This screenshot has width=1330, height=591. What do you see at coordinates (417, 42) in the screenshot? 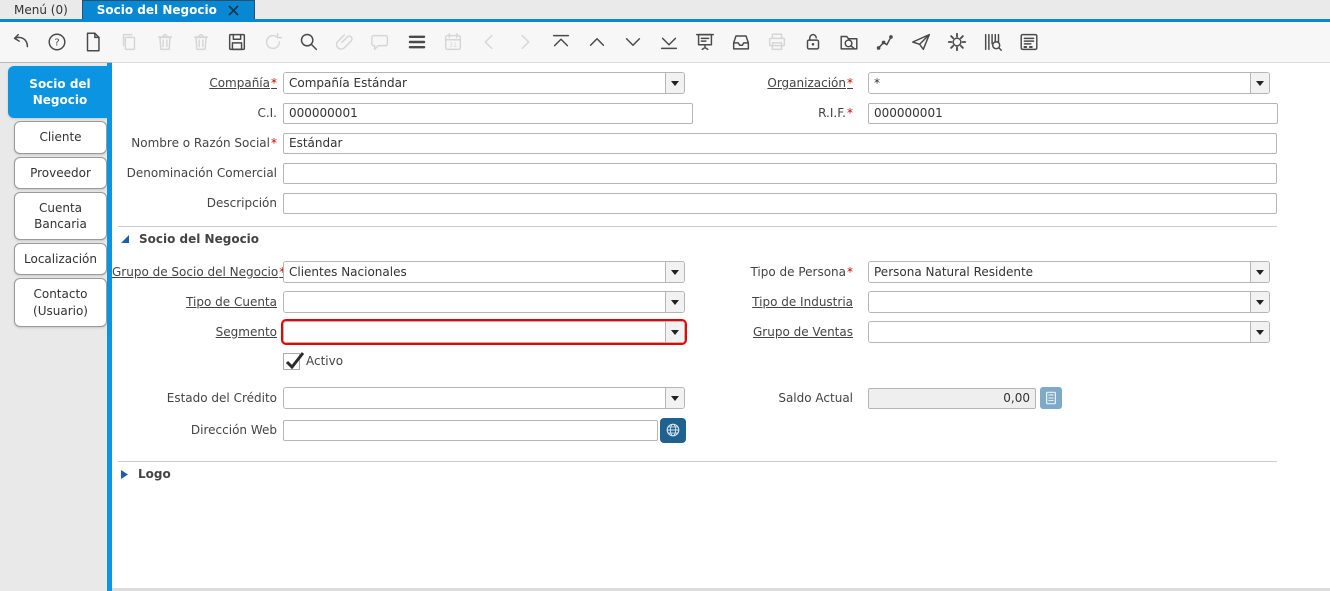
I see `grid-toggle-icon` at bounding box center [417, 42].